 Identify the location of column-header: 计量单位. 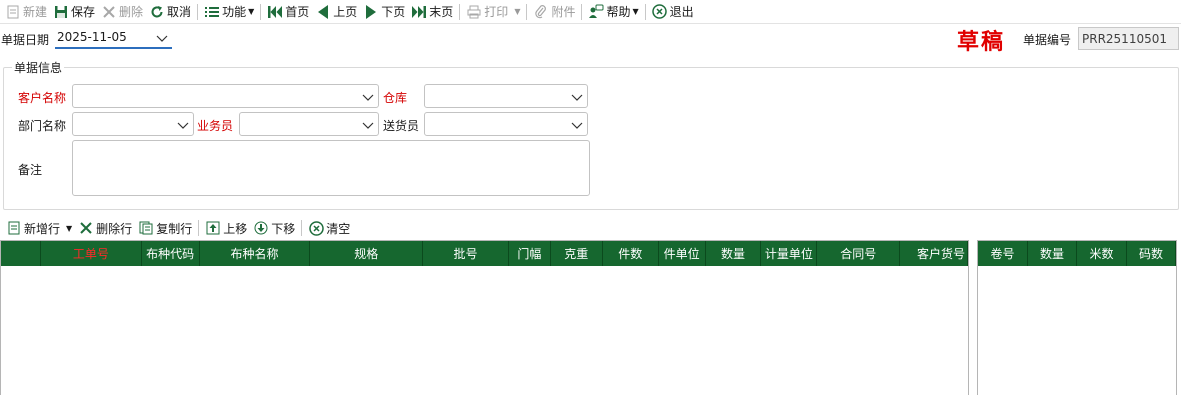
(789, 253).